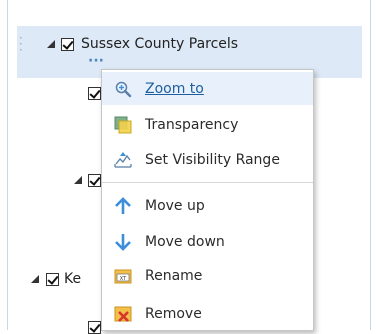  Describe the element at coordinates (207, 182) in the screenshot. I see `menu-divider` at that location.